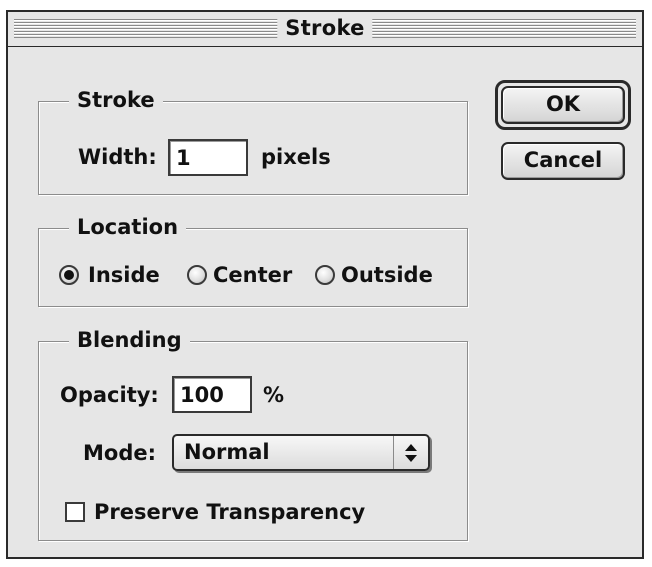 Image resolution: width=652 pixels, height=567 pixels. What do you see at coordinates (301, 452) in the screenshot?
I see `mode-select: Normal` at bounding box center [301, 452].